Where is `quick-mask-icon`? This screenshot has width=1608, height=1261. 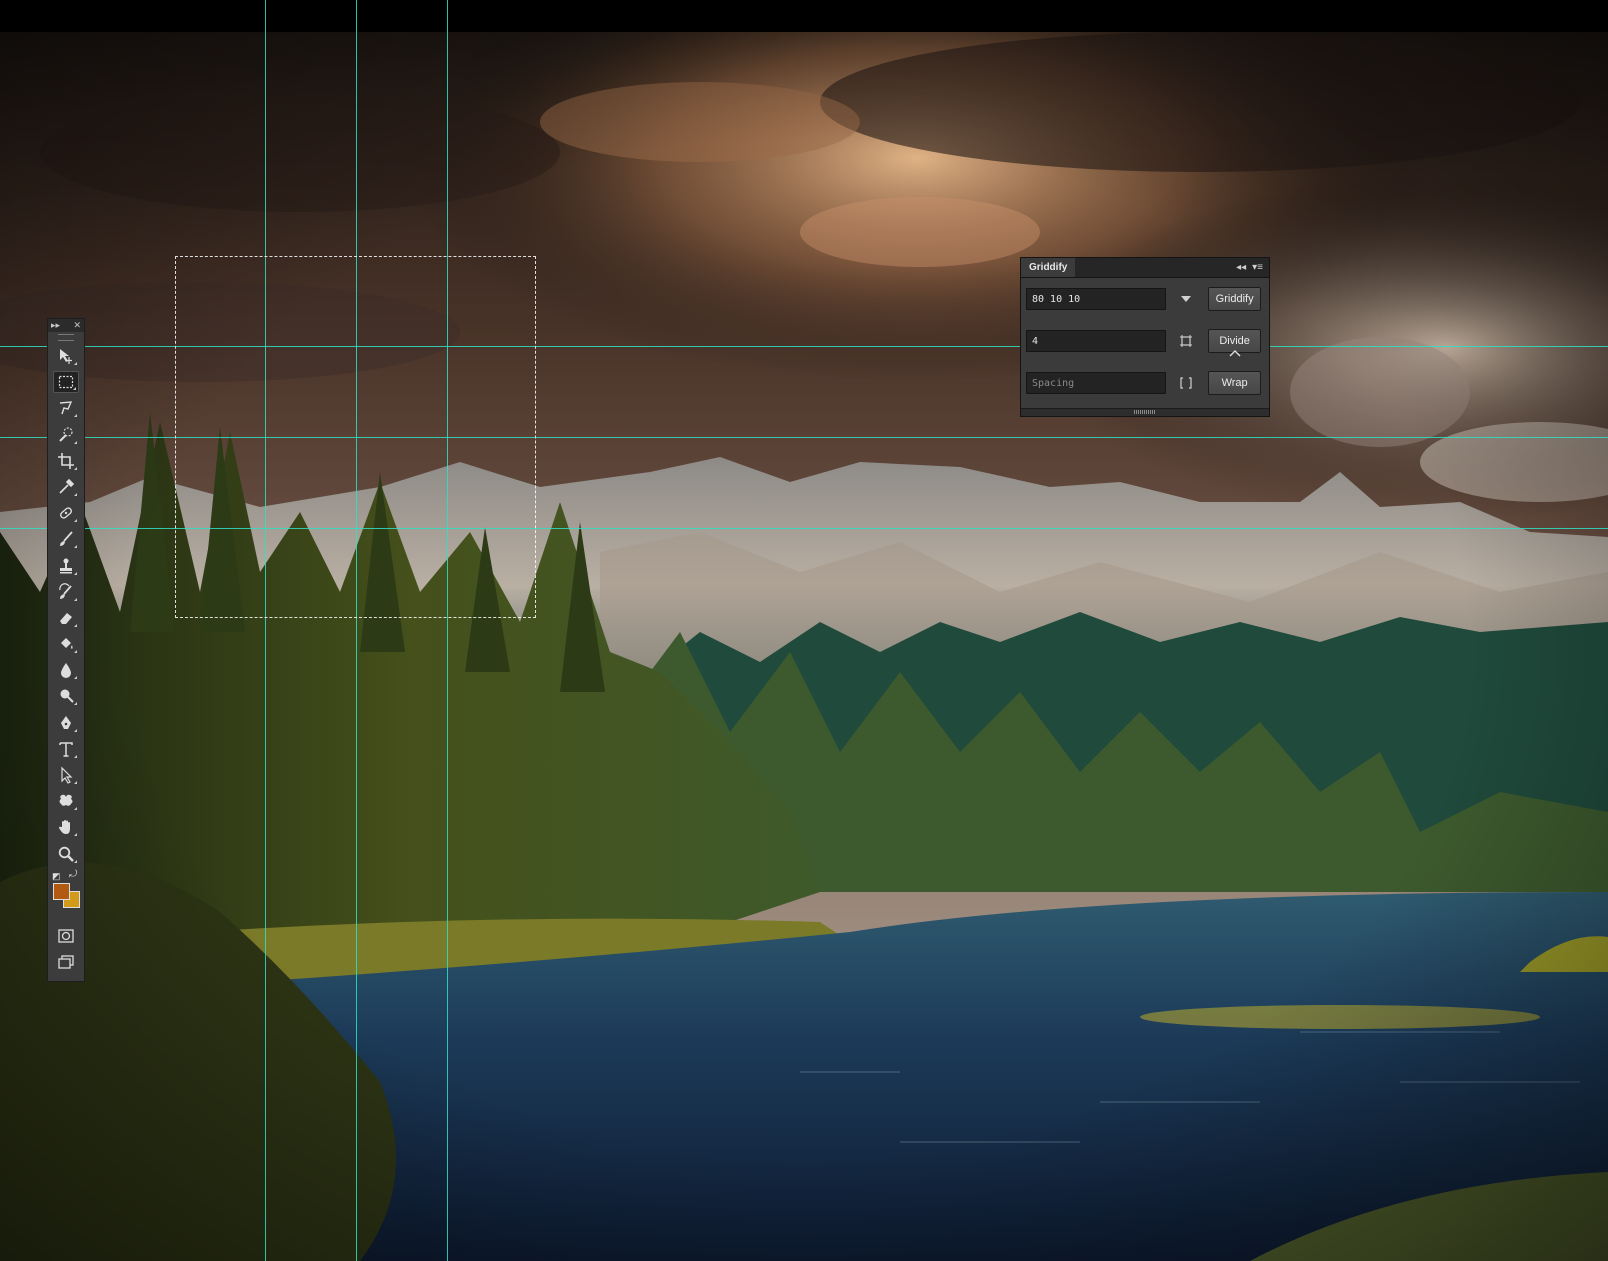 quick-mask-icon is located at coordinates (66, 936).